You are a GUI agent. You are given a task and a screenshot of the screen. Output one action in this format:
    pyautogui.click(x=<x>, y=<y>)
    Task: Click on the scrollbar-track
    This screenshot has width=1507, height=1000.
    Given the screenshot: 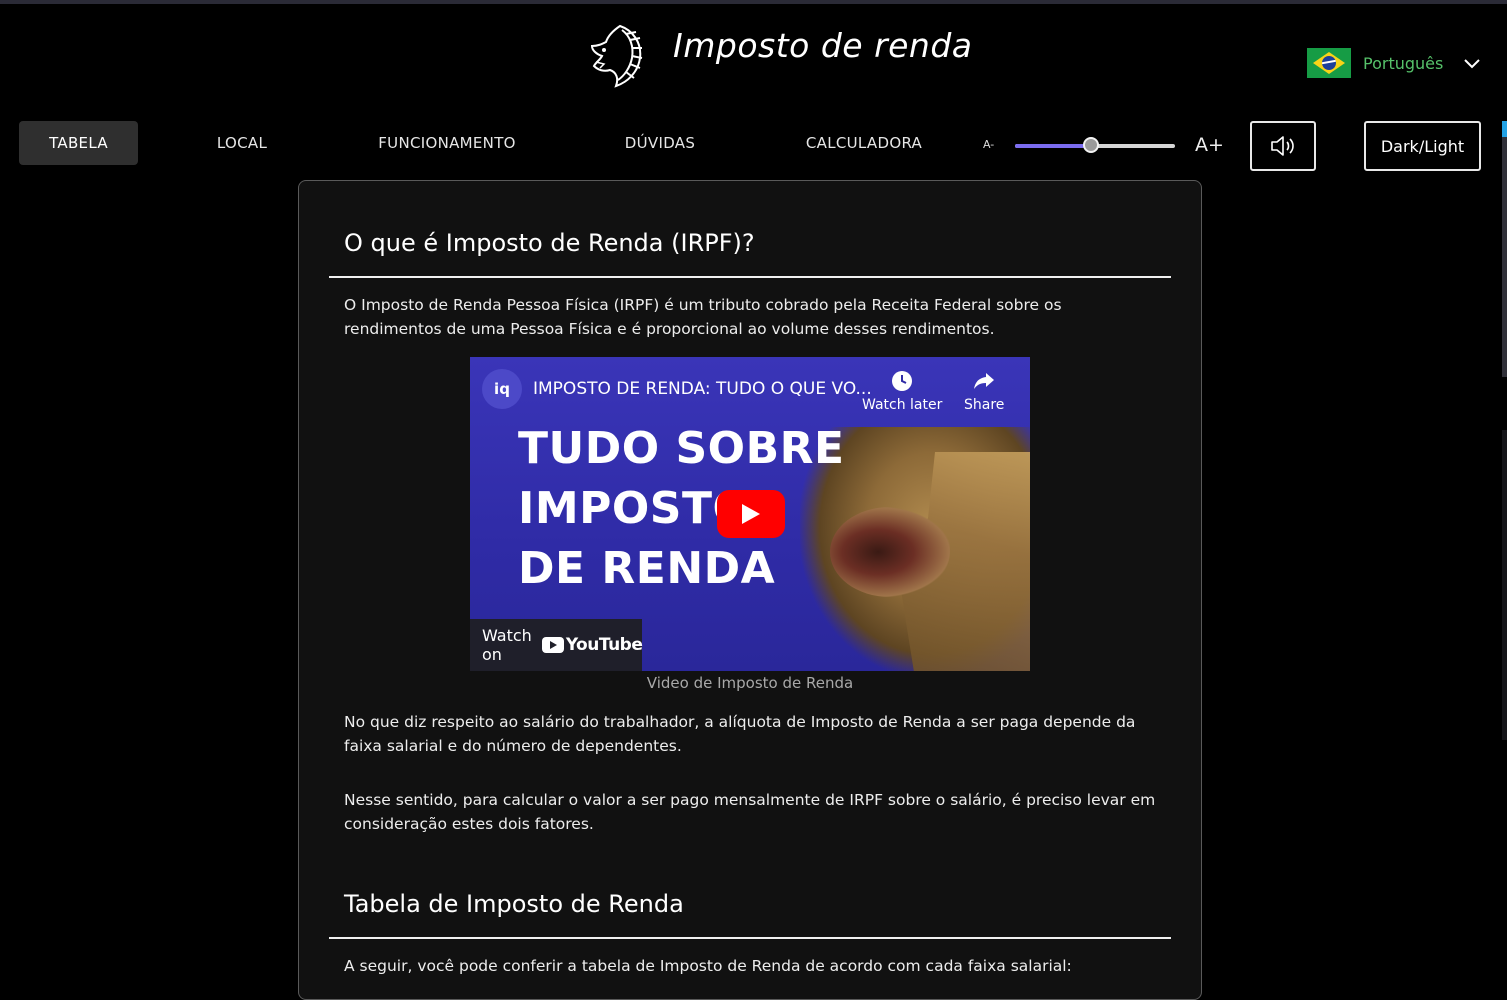 What is the action you would take?
    pyautogui.click(x=1504, y=257)
    